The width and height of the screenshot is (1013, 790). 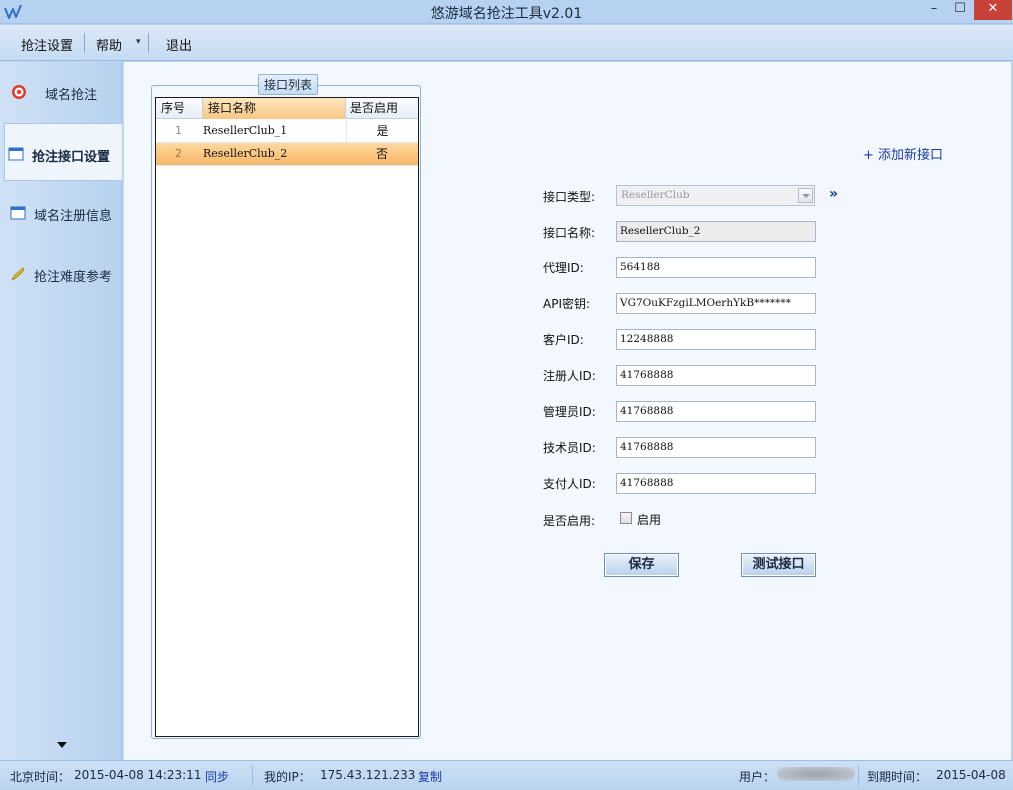 I want to click on table-row: 1 ResellerClub_1 是, so click(x=287, y=131).